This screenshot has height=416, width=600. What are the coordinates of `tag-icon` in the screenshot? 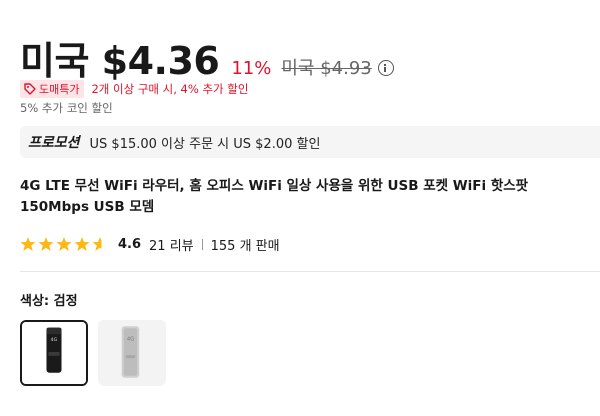 It's located at (30, 89).